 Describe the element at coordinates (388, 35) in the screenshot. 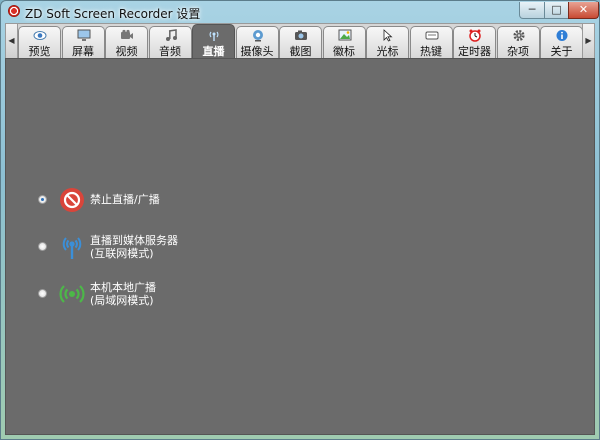

I see `cursor-icon` at that location.